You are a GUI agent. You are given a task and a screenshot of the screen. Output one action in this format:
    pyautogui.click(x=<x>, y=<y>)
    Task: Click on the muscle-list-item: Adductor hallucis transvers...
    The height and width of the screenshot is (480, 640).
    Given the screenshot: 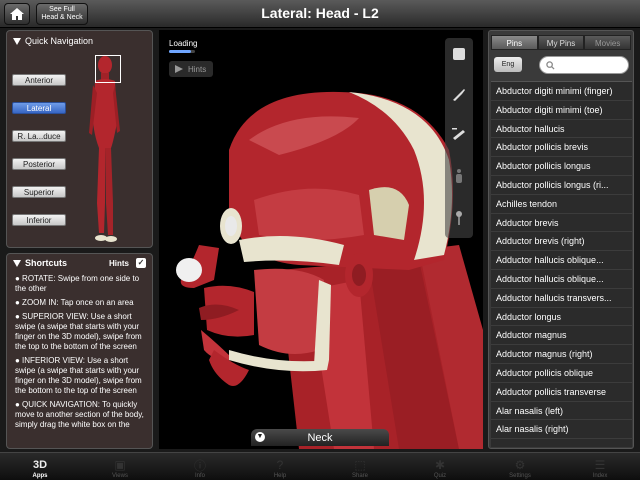 What is the action you would take?
    pyautogui.click(x=561, y=298)
    